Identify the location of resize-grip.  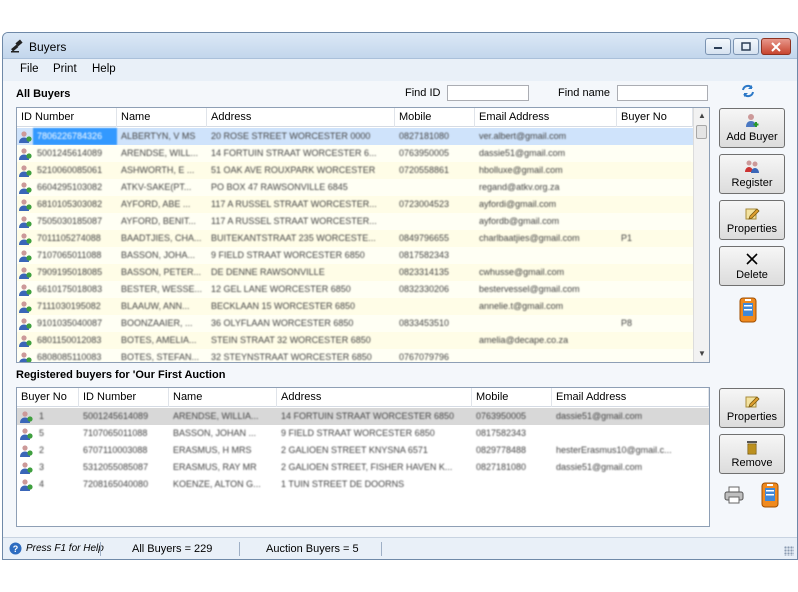
(789, 551).